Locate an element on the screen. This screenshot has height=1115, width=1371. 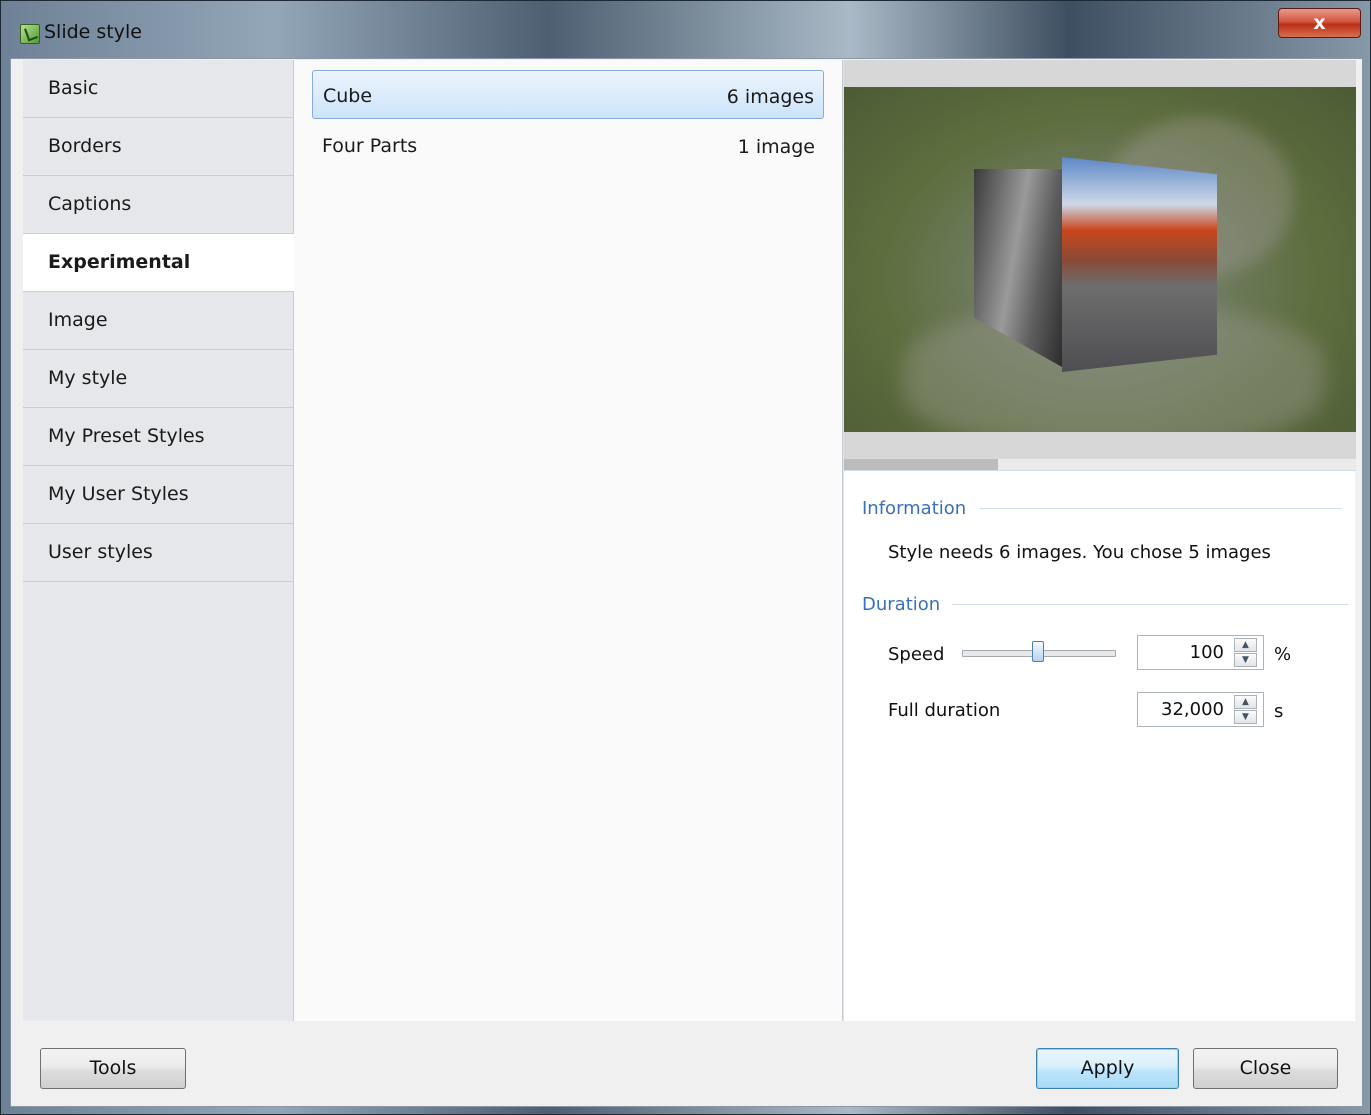
speed-spinbox: 100 ▲ ▼ is located at coordinates (1200, 652).